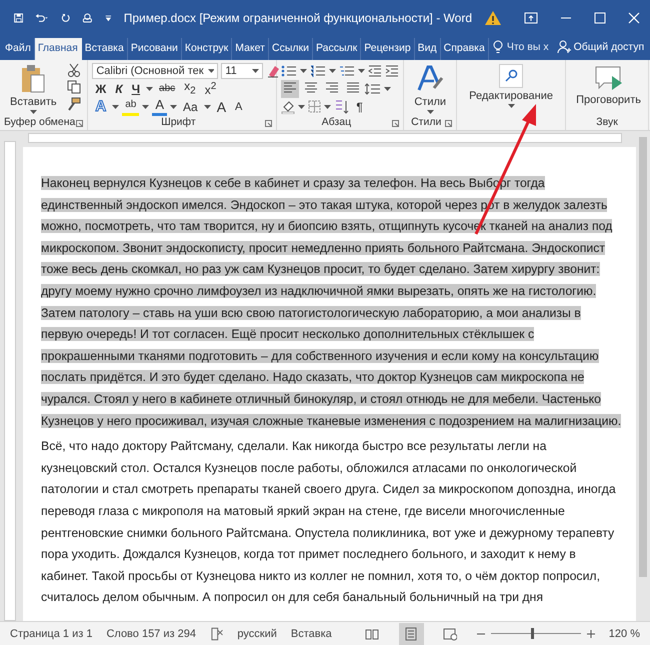  Describe the element at coordinates (33, 79) in the screenshot. I see `clipboard-icon` at that location.